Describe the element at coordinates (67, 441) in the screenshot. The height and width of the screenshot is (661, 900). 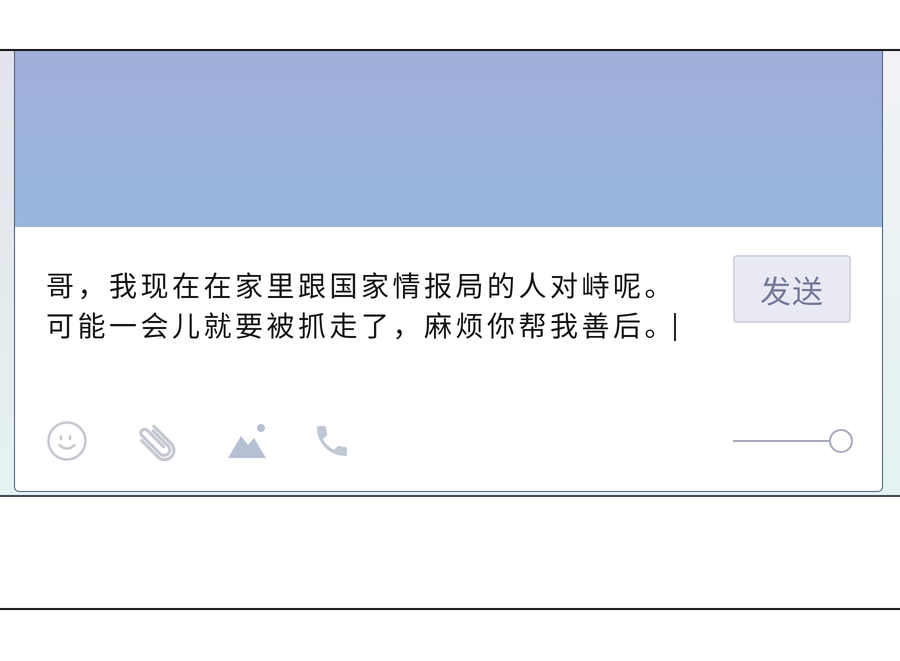
I see `smiley-icon` at that location.